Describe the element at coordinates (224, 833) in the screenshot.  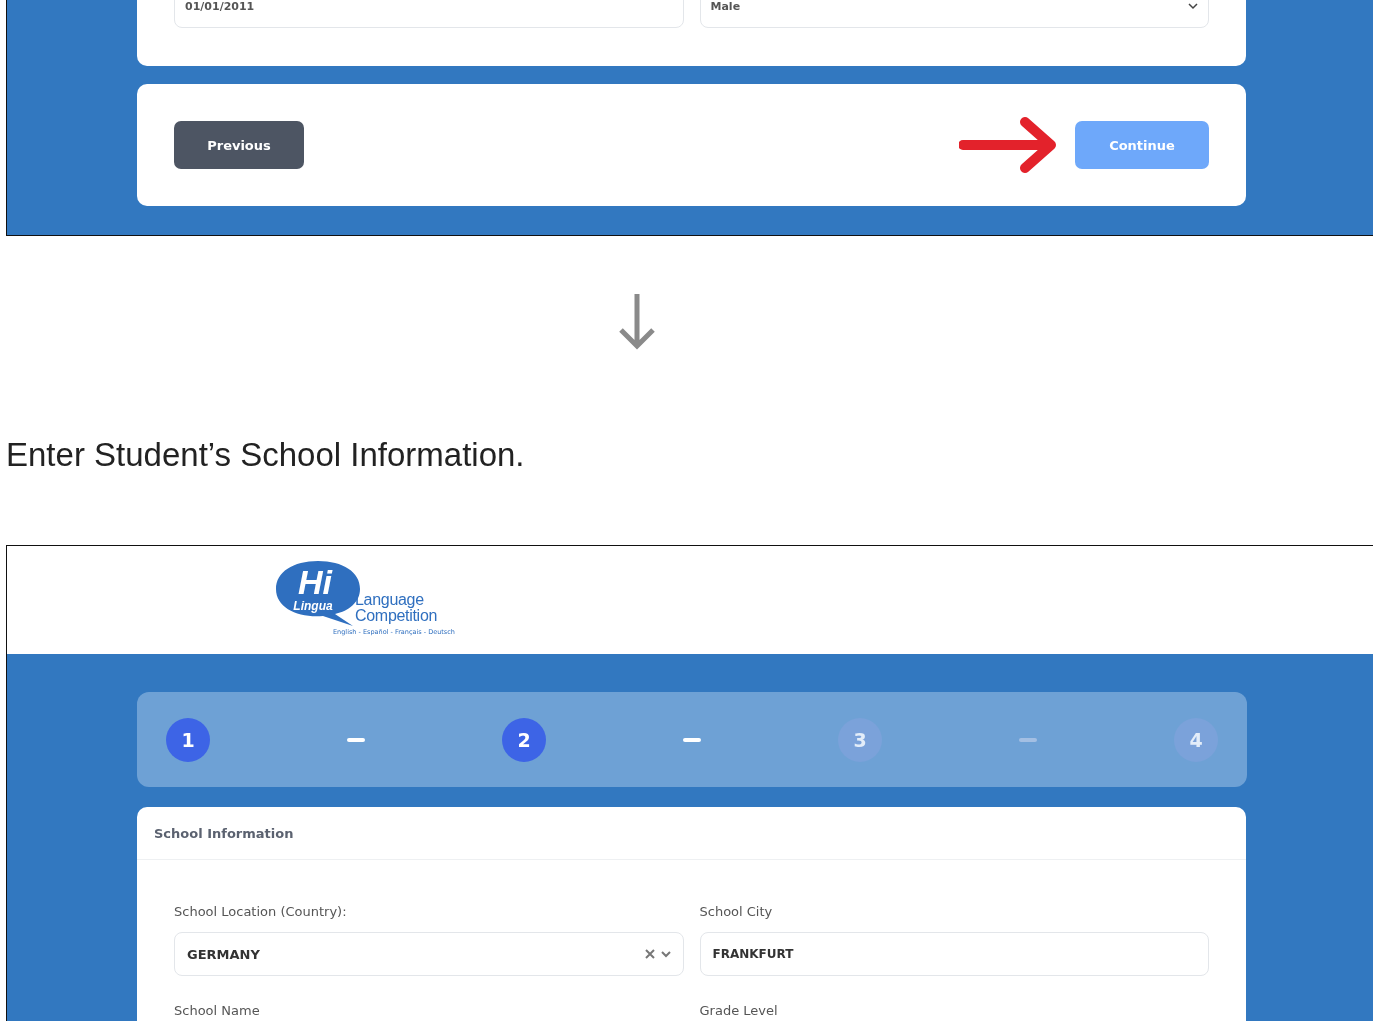
I see `section-title: School Information` at that location.